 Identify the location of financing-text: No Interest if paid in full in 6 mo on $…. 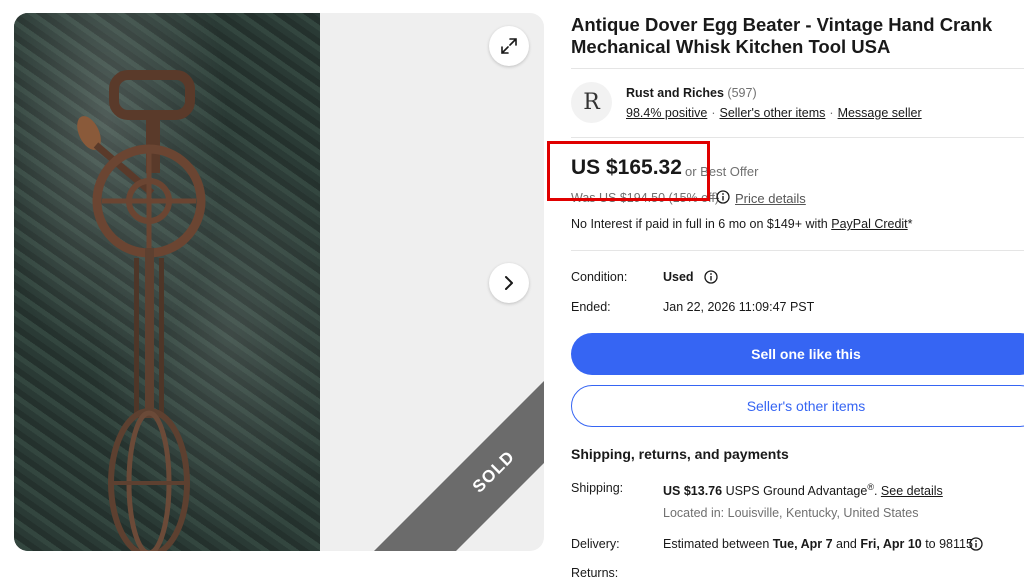
(742, 224).